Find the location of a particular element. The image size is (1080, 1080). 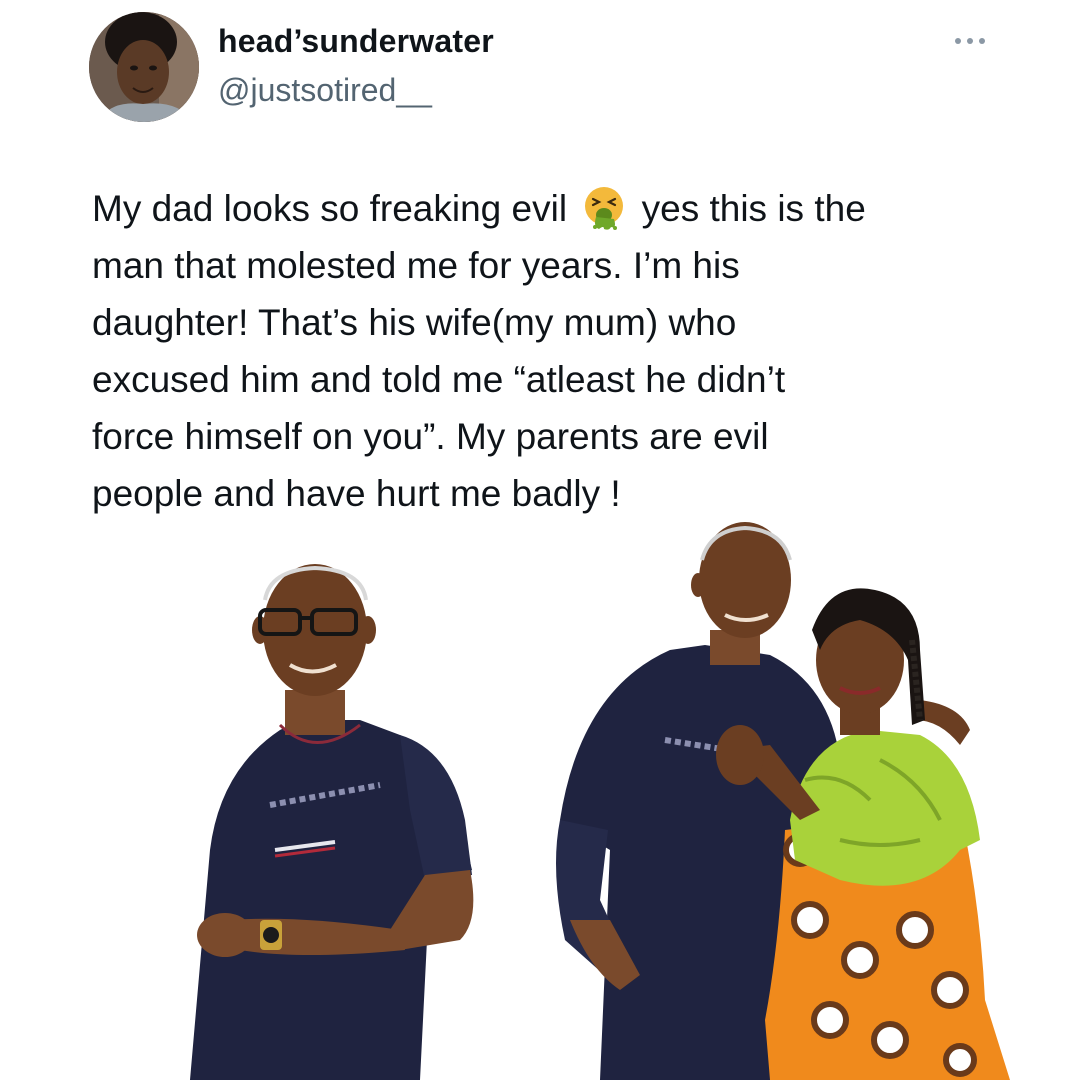

avatar-image is located at coordinates (144, 67).